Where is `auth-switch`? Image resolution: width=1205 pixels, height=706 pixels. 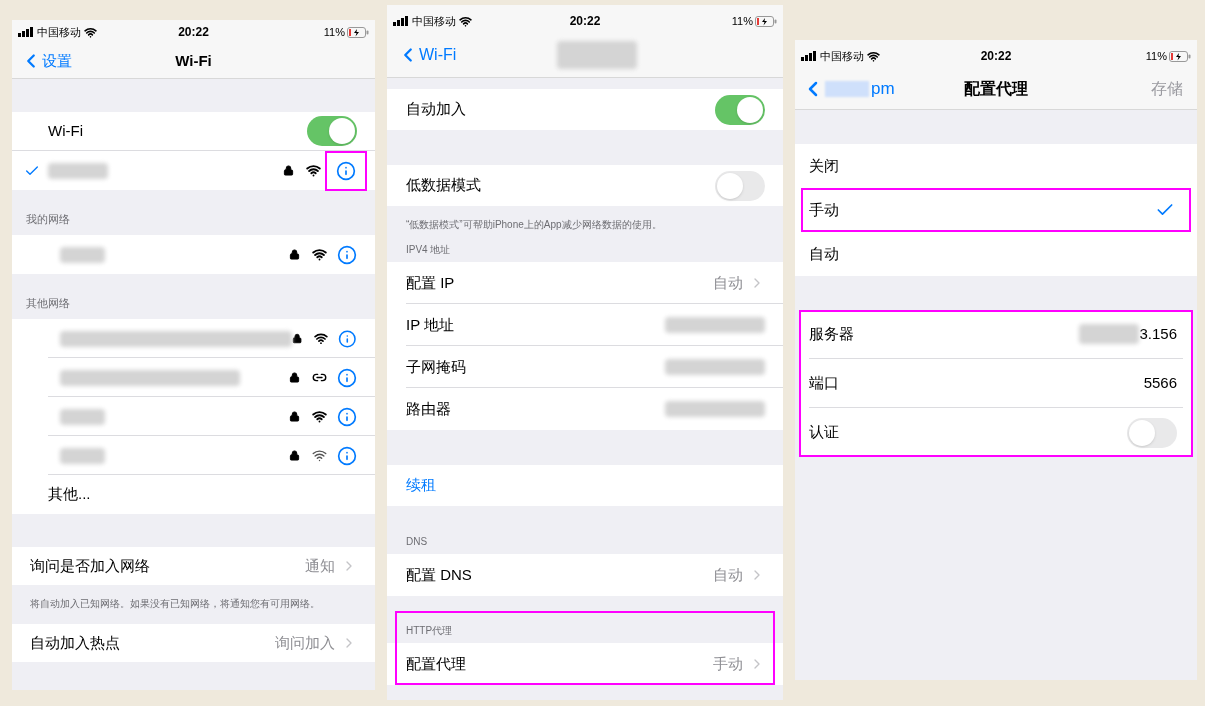
auth-switch is located at coordinates (1152, 432).